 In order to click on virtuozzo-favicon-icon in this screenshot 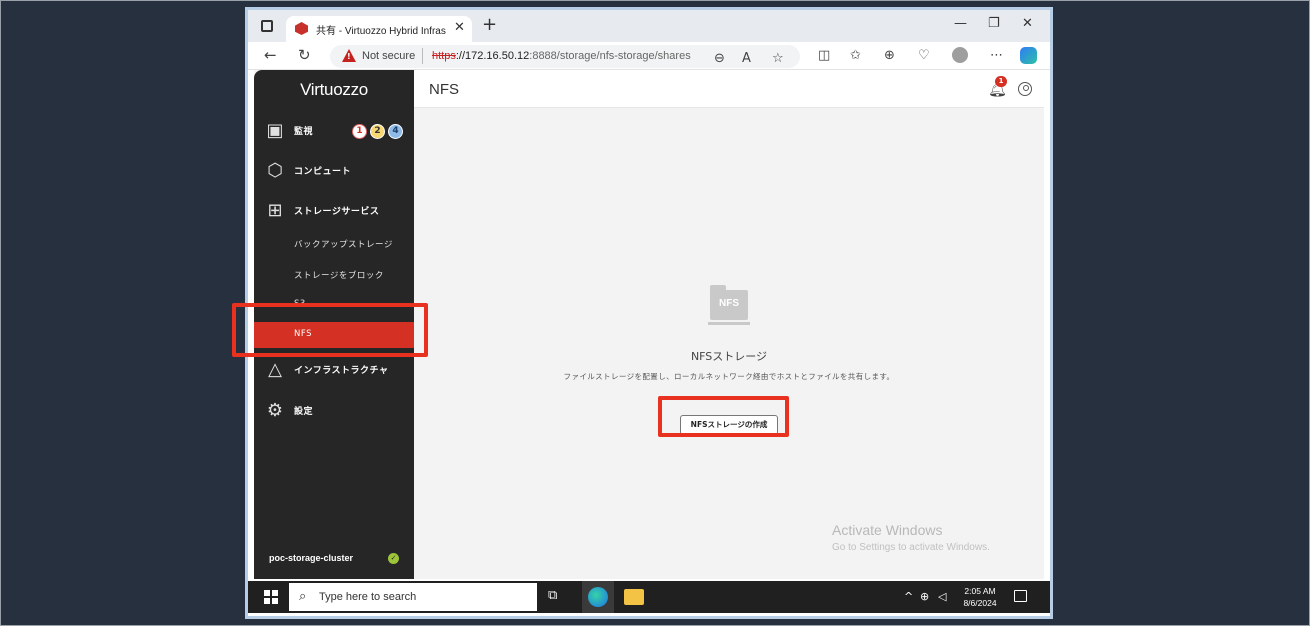, I will do `click(301, 28)`.